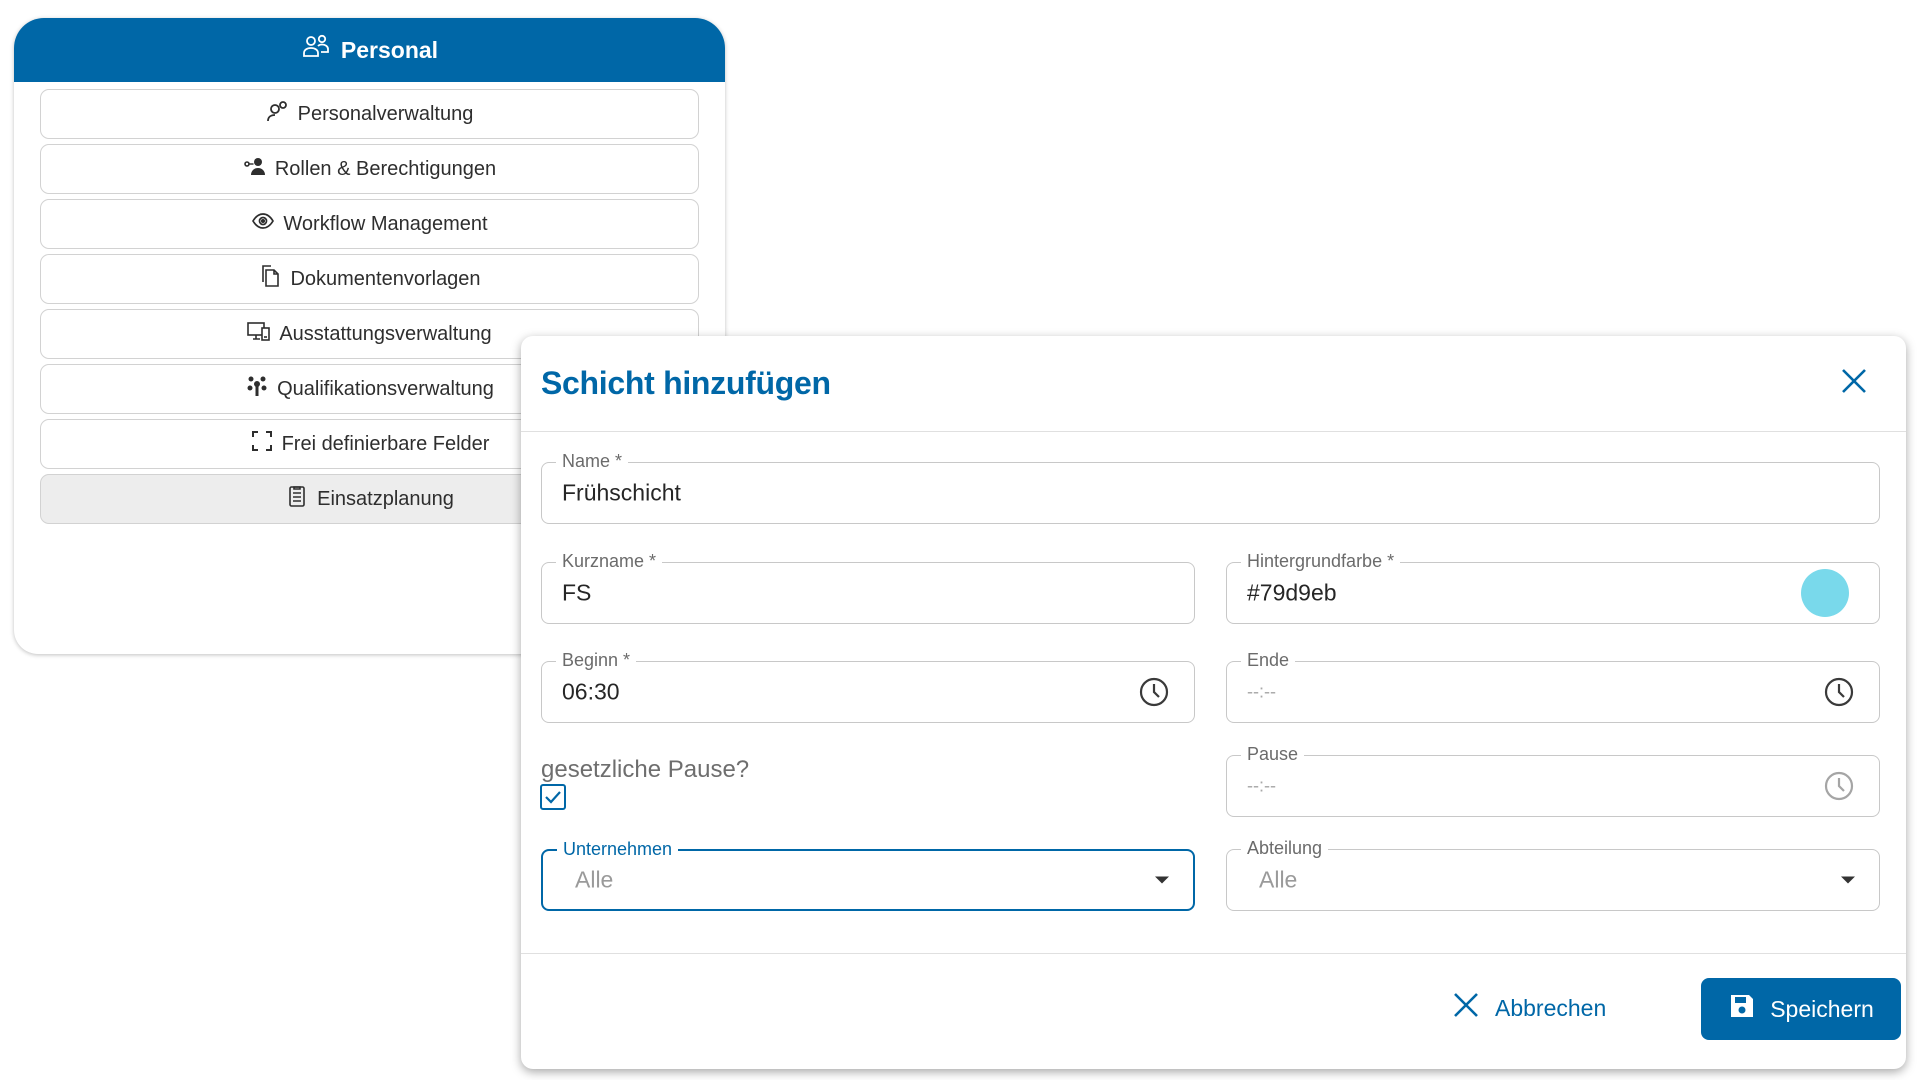 The height and width of the screenshot is (1080, 1920). What do you see at coordinates (385, 278) in the screenshot?
I see `menu-item-label: Dokumentenvorlagen` at bounding box center [385, 278].